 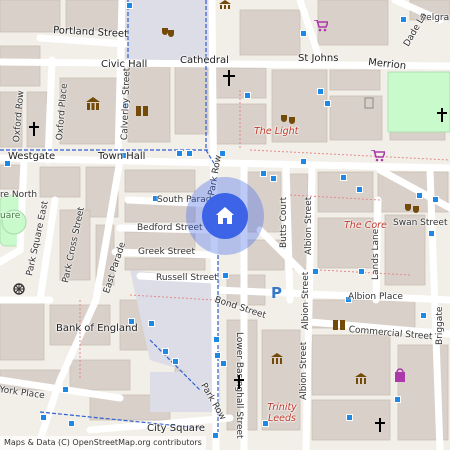 I want to click on svg-text: P, so click(x=276, y=292).